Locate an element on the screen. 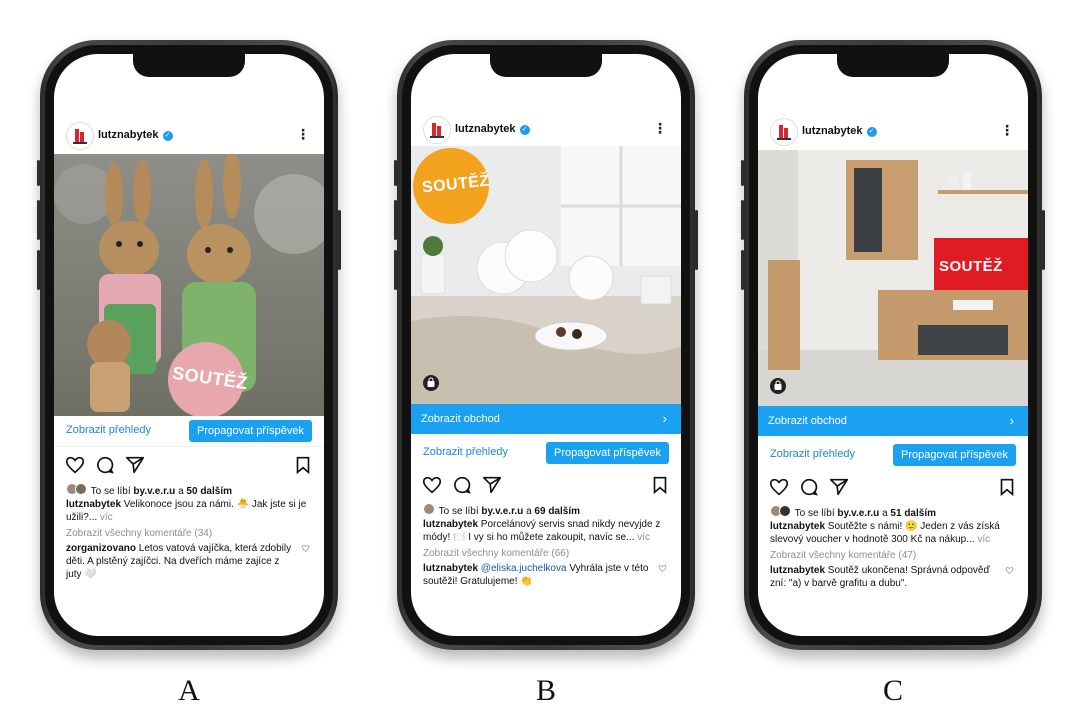 Image resolution: width=1071 pixels, height=709 pixels. likes-line: To se líbí by.v.e.r.u a 69 dalším is located at coordinates (548, 510).